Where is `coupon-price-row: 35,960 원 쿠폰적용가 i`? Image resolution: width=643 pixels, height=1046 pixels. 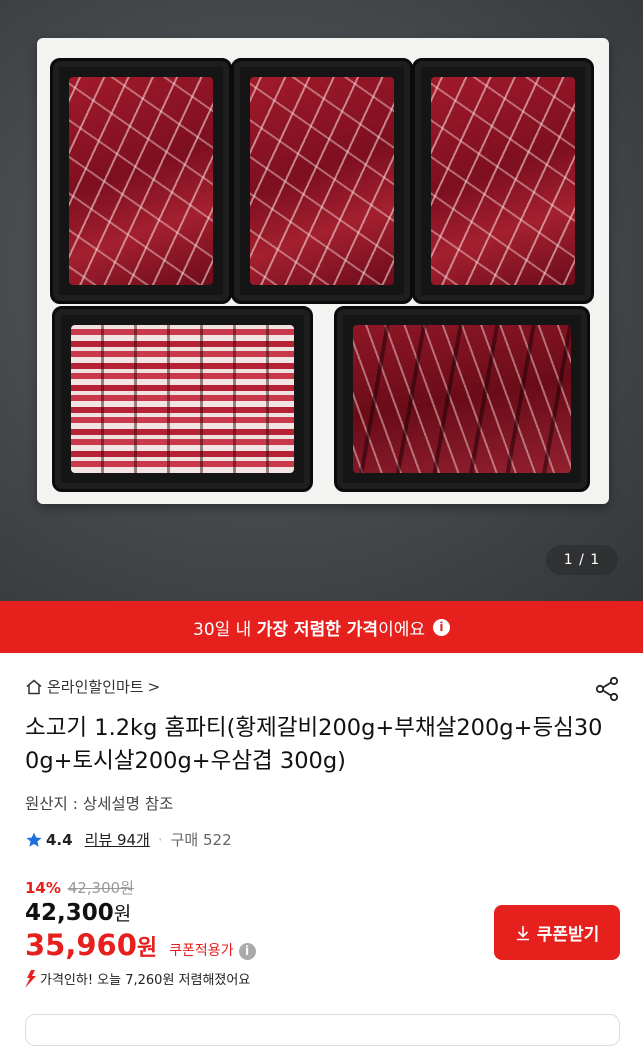
coupon-price-row: 35,960 원 쿠폰적용가 i is located at coordinates (140, 945).